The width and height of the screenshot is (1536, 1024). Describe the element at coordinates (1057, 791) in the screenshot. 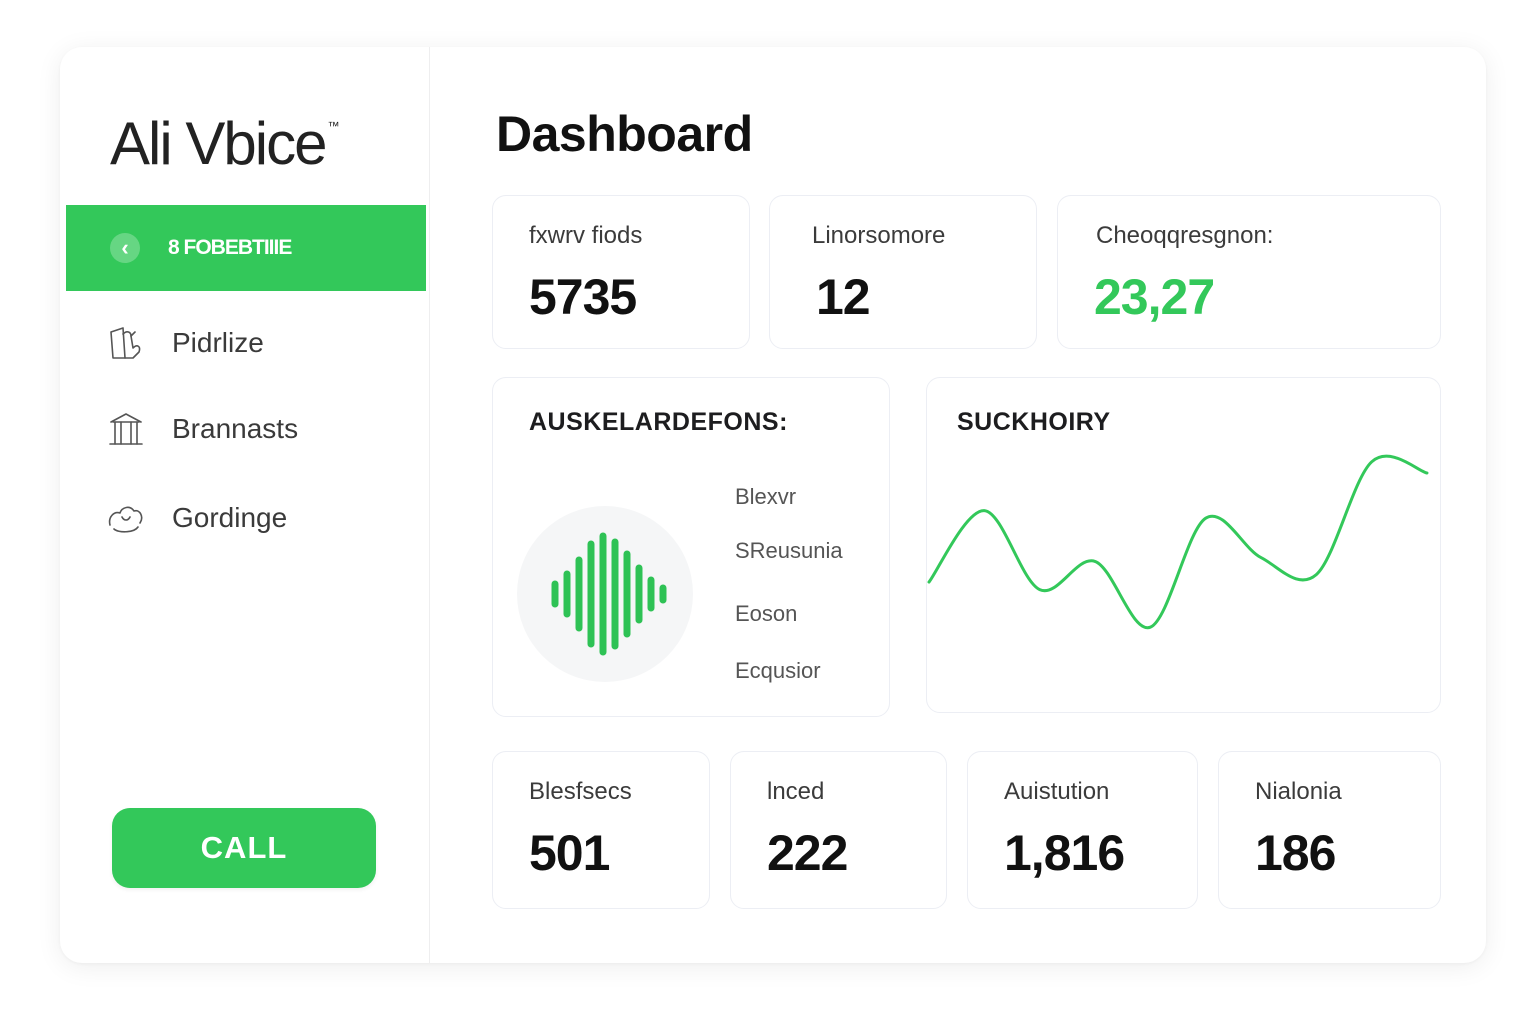

I see `stat-label: Auistution` at that location.